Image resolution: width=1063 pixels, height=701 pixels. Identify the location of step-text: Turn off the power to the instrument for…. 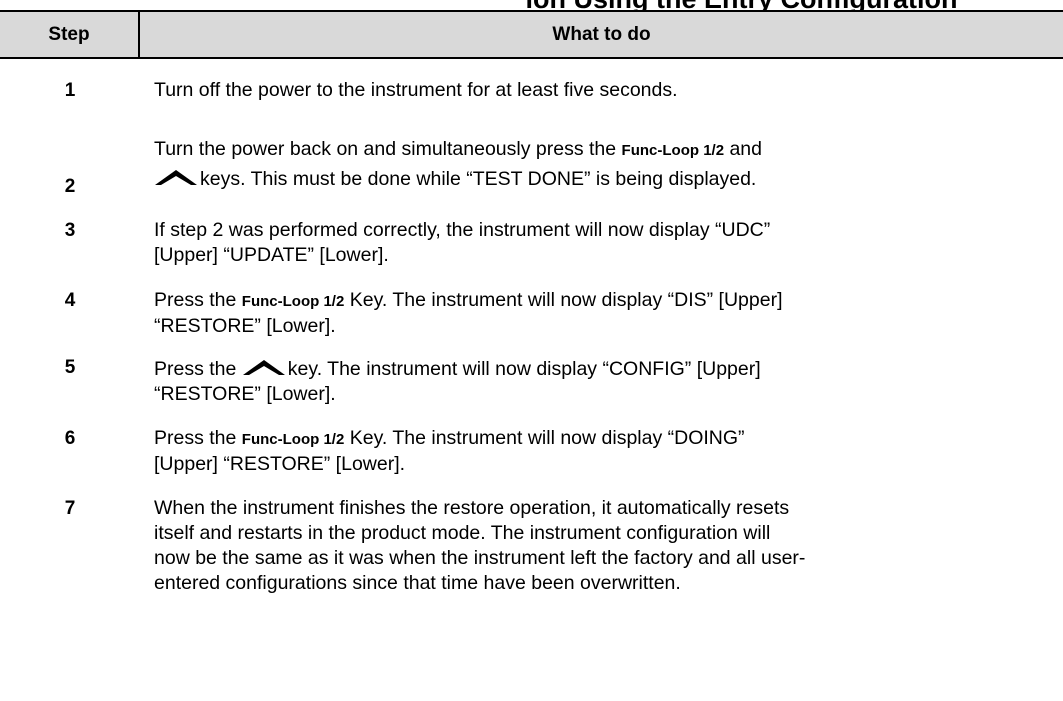
(416, 90).